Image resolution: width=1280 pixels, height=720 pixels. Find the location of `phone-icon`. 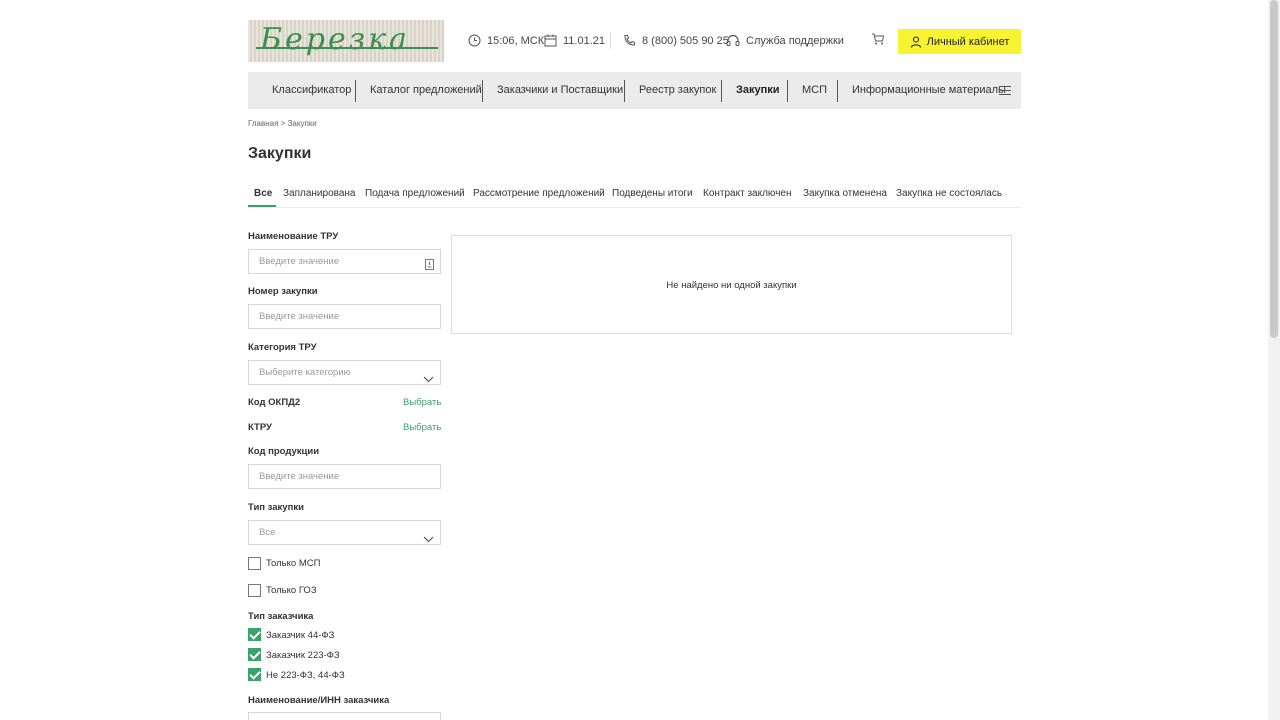

phone-icon is located at coordinates (629, 40).